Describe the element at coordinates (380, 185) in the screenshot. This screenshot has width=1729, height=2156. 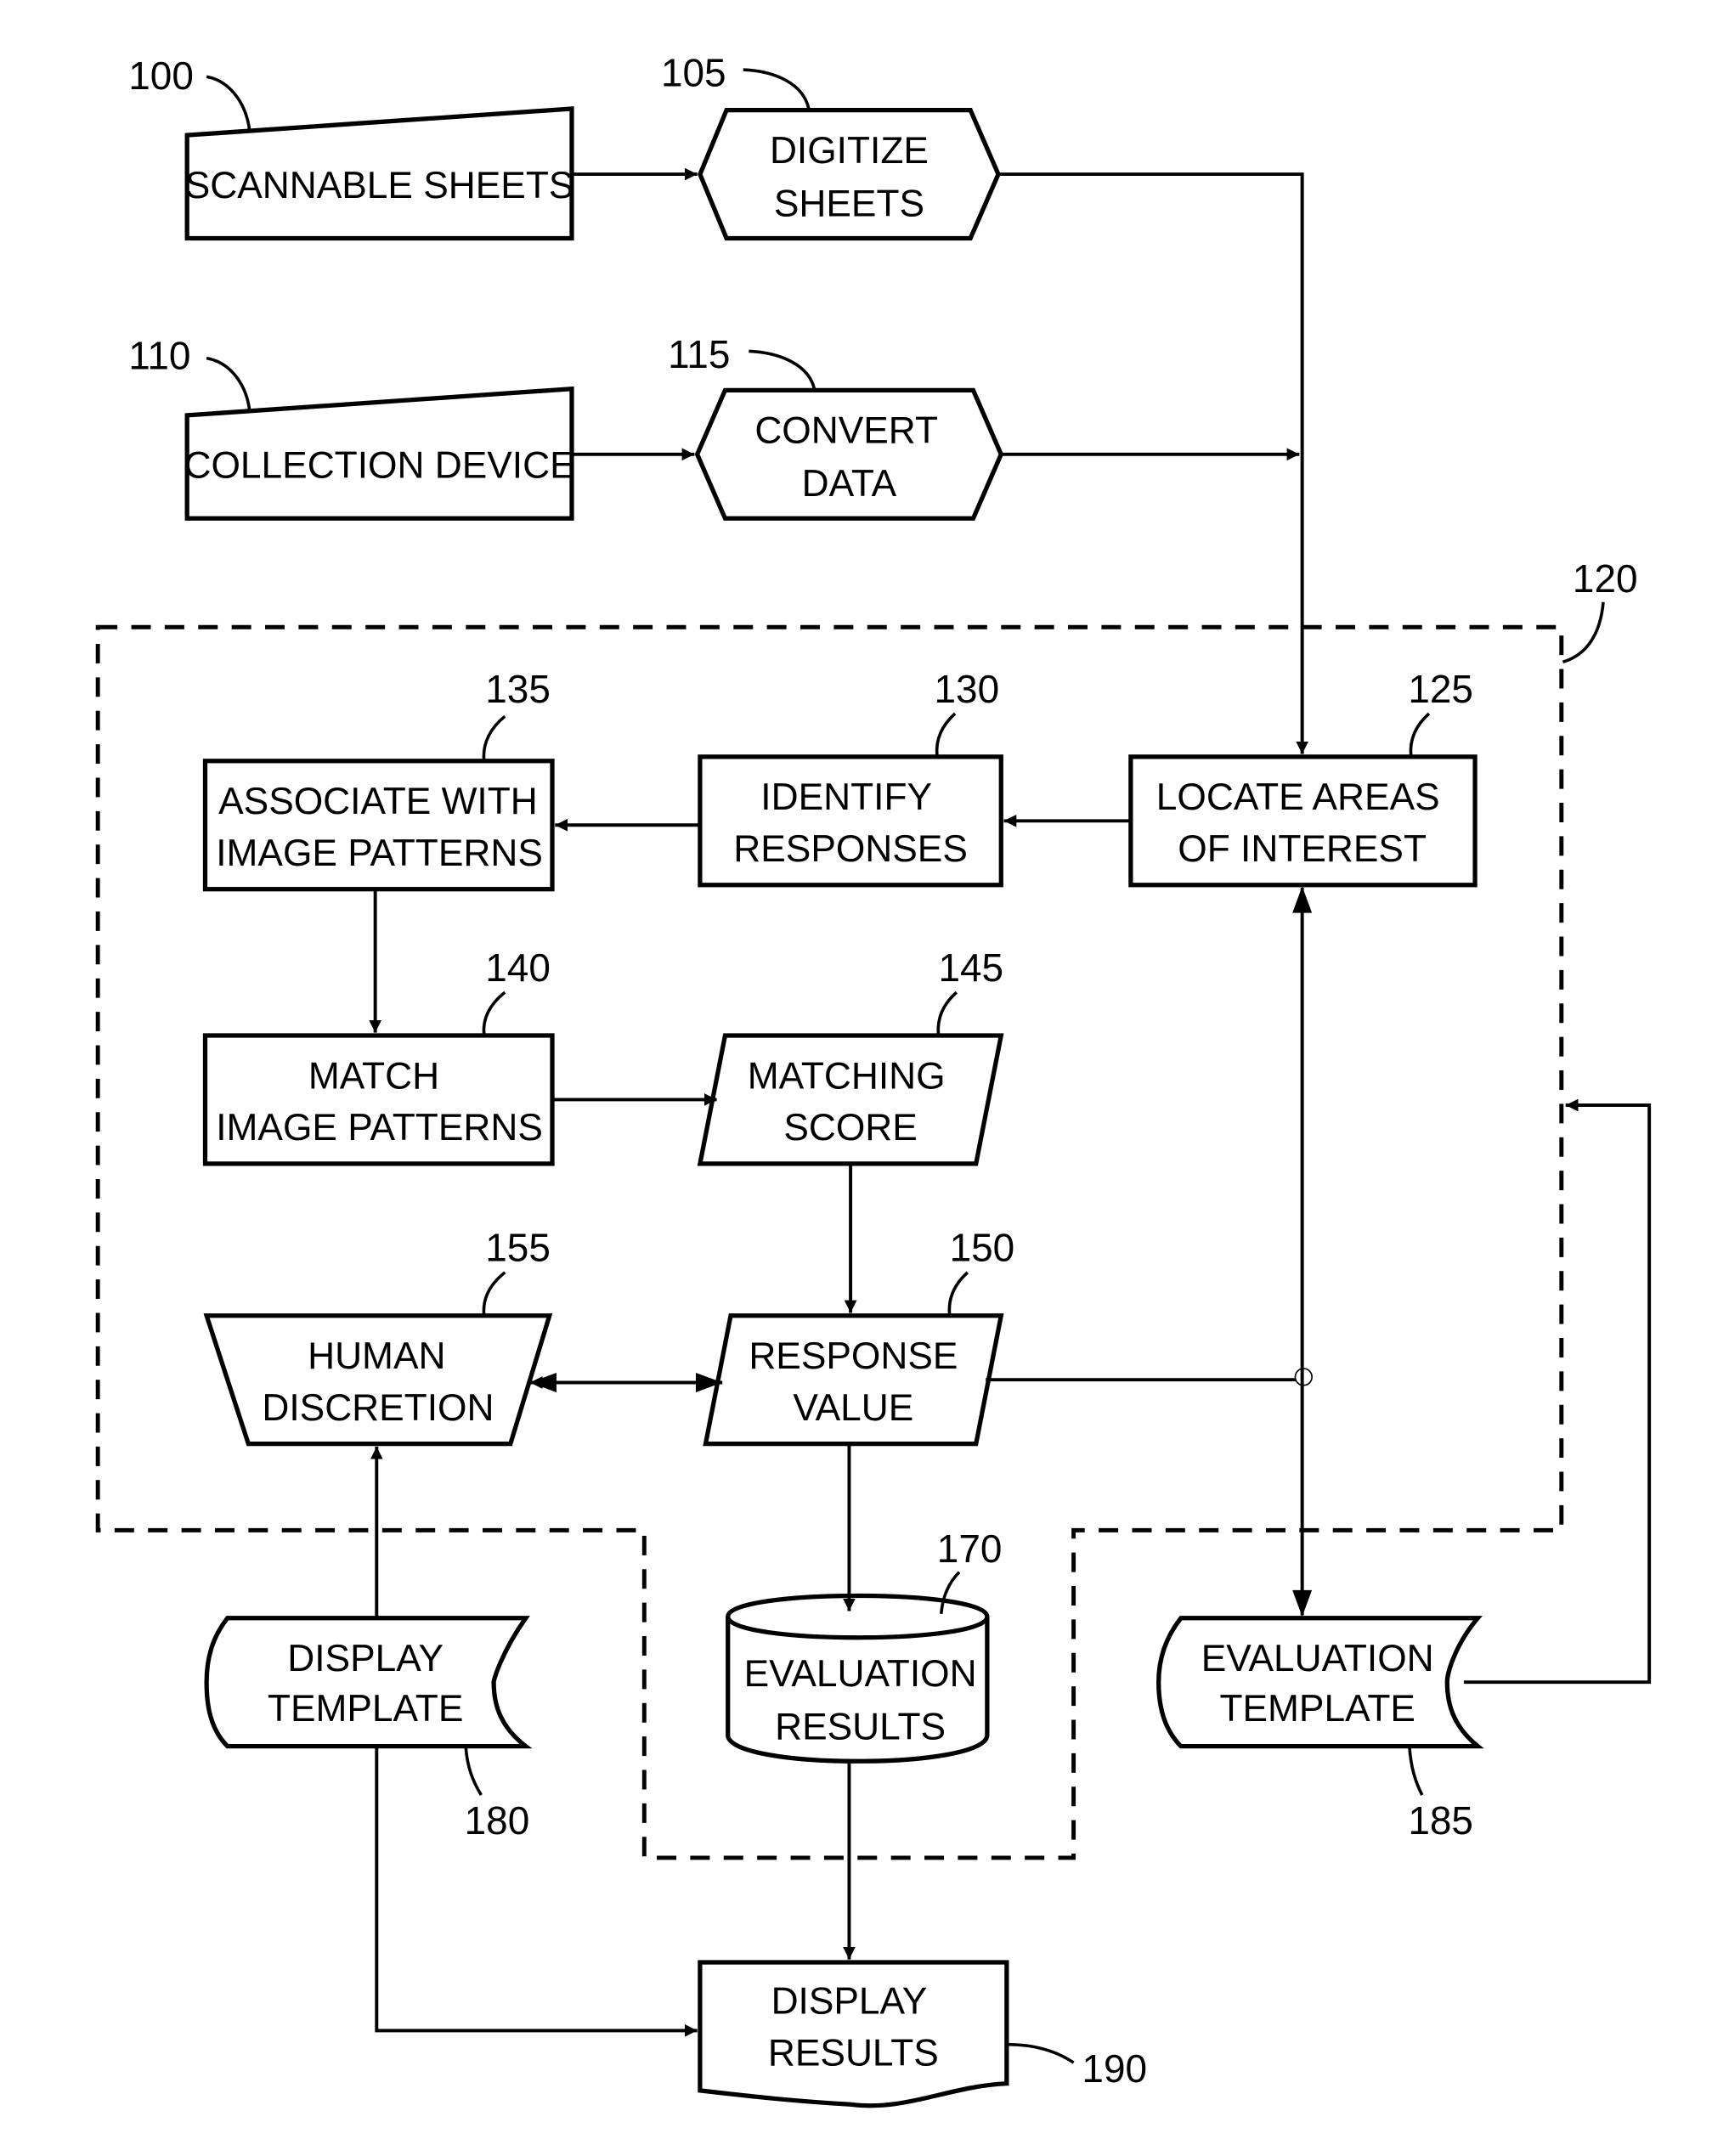
I see `scannable-sheets-label: SCANNABLE SHEETS` at that location.